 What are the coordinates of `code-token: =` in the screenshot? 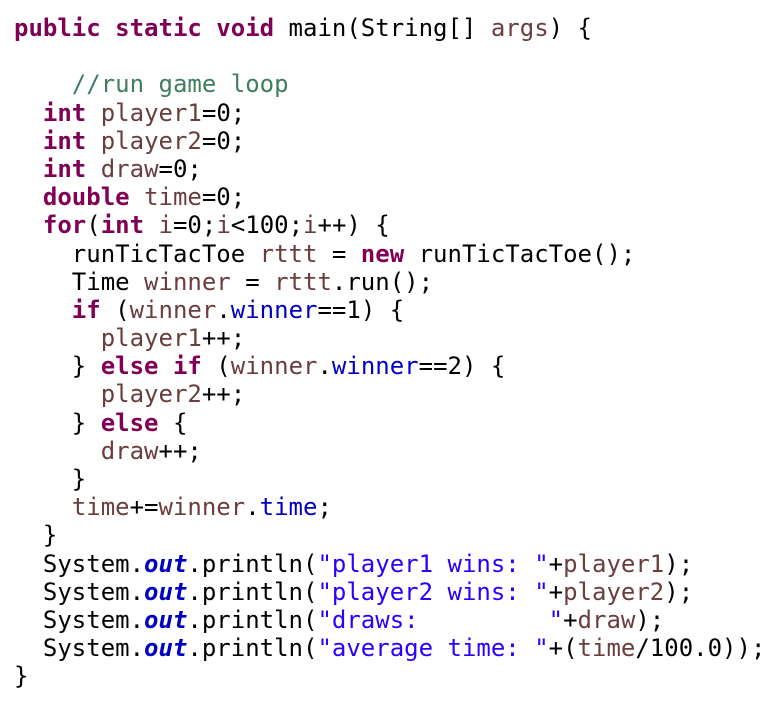 It's located at (252, 281).